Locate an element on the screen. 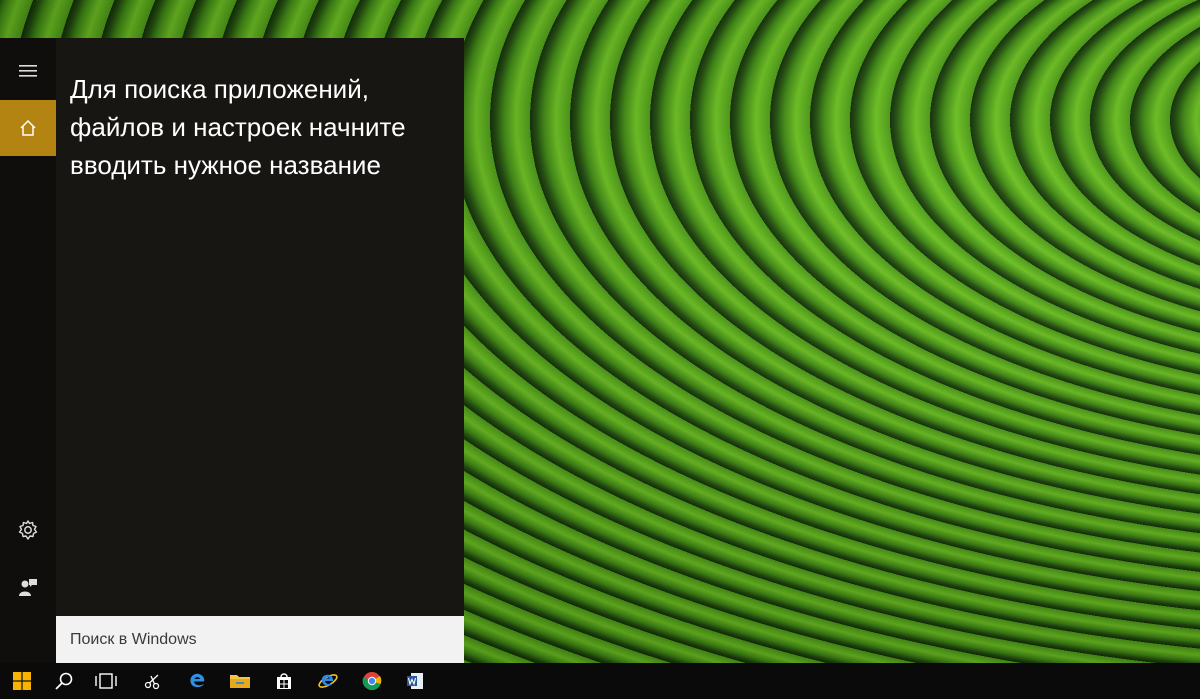 The width and height of the screenshot is (1200, 699). hamburger-menu-button is located at coordinates (28, 71).